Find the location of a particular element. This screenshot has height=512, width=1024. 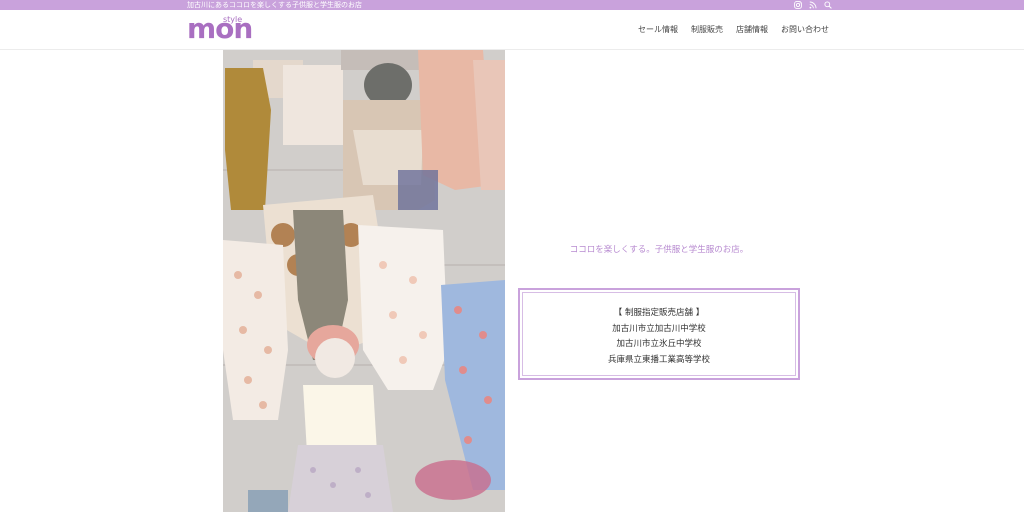

catch-copy: ココロを楽しくする。子供服と学生服のお店。 is located at coordinates (659, 250).